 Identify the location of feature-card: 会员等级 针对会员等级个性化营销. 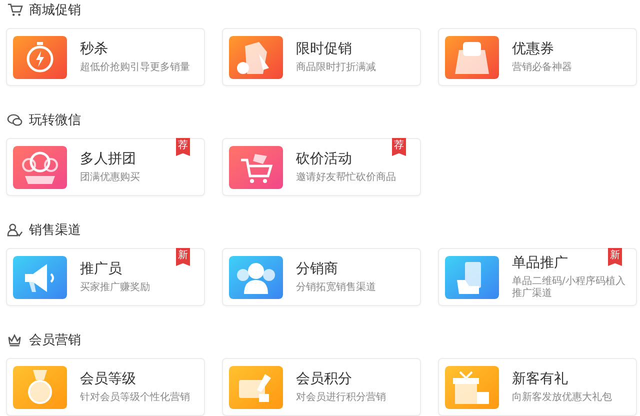
(105, 387).